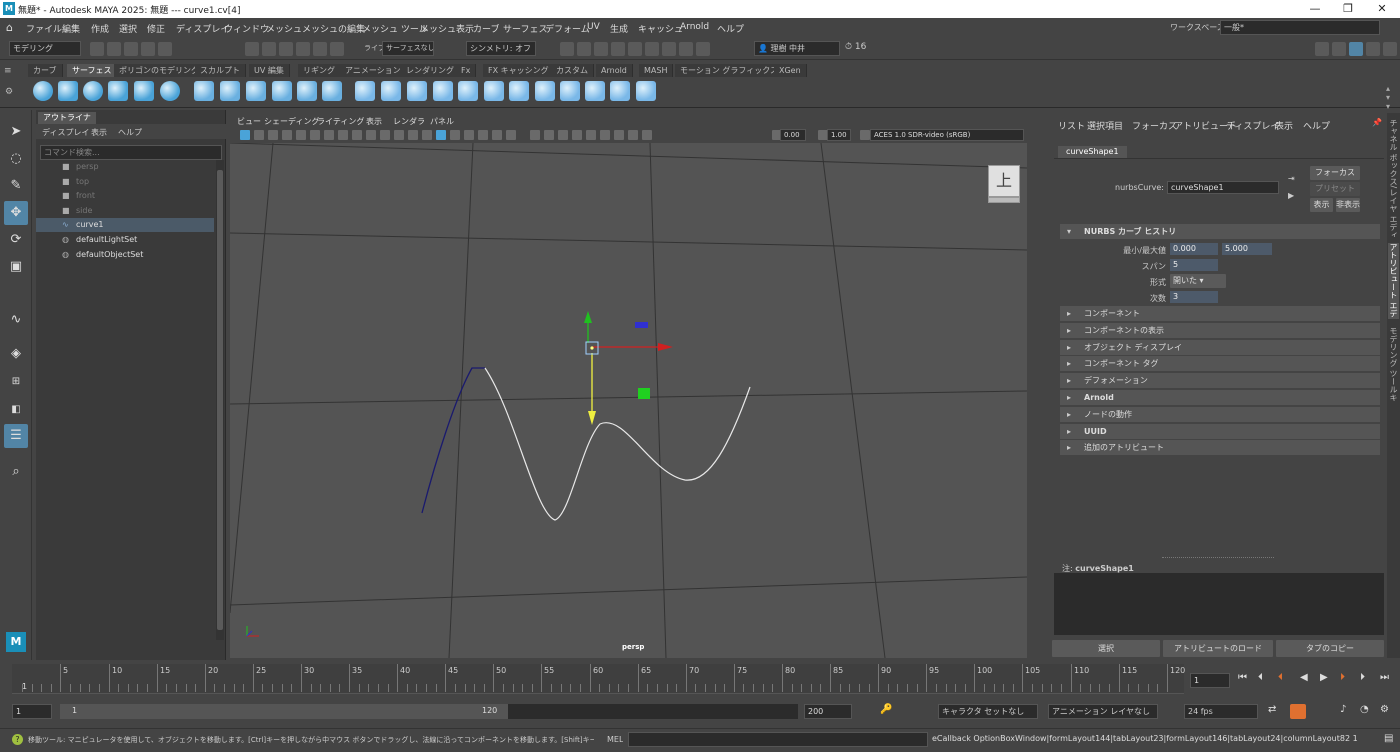 The image size is (1400, 752). What do you see at coordinates (694, 27) in the screenshot?
I see `menu-item: Arnold` at bounding box center [694, 27].